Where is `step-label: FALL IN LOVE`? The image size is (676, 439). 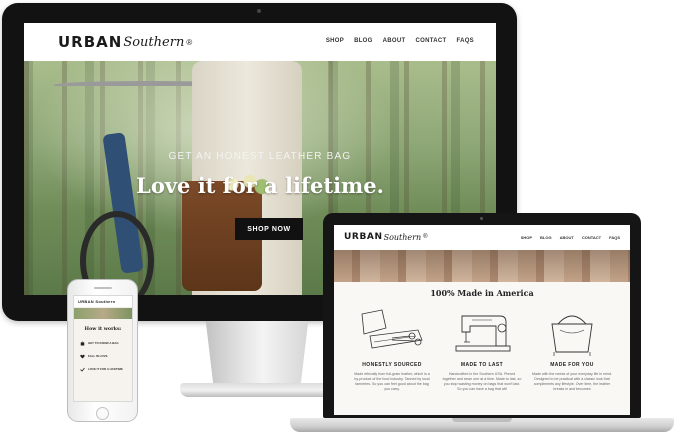 step-label: FALL IN LOVE is located at coordinates (98, 355).